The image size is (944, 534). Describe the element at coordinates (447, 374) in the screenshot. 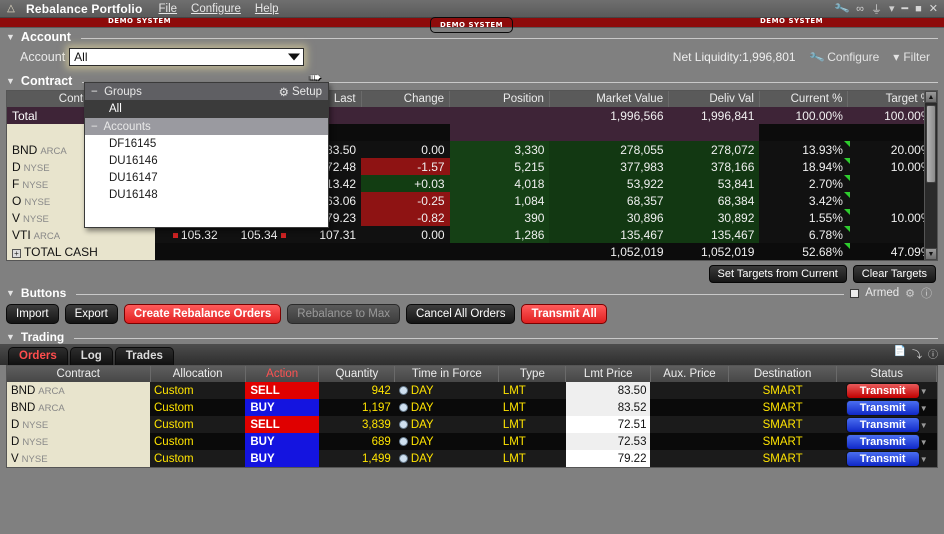

I see `ocol-time-in-force: Time in Force` at that location.